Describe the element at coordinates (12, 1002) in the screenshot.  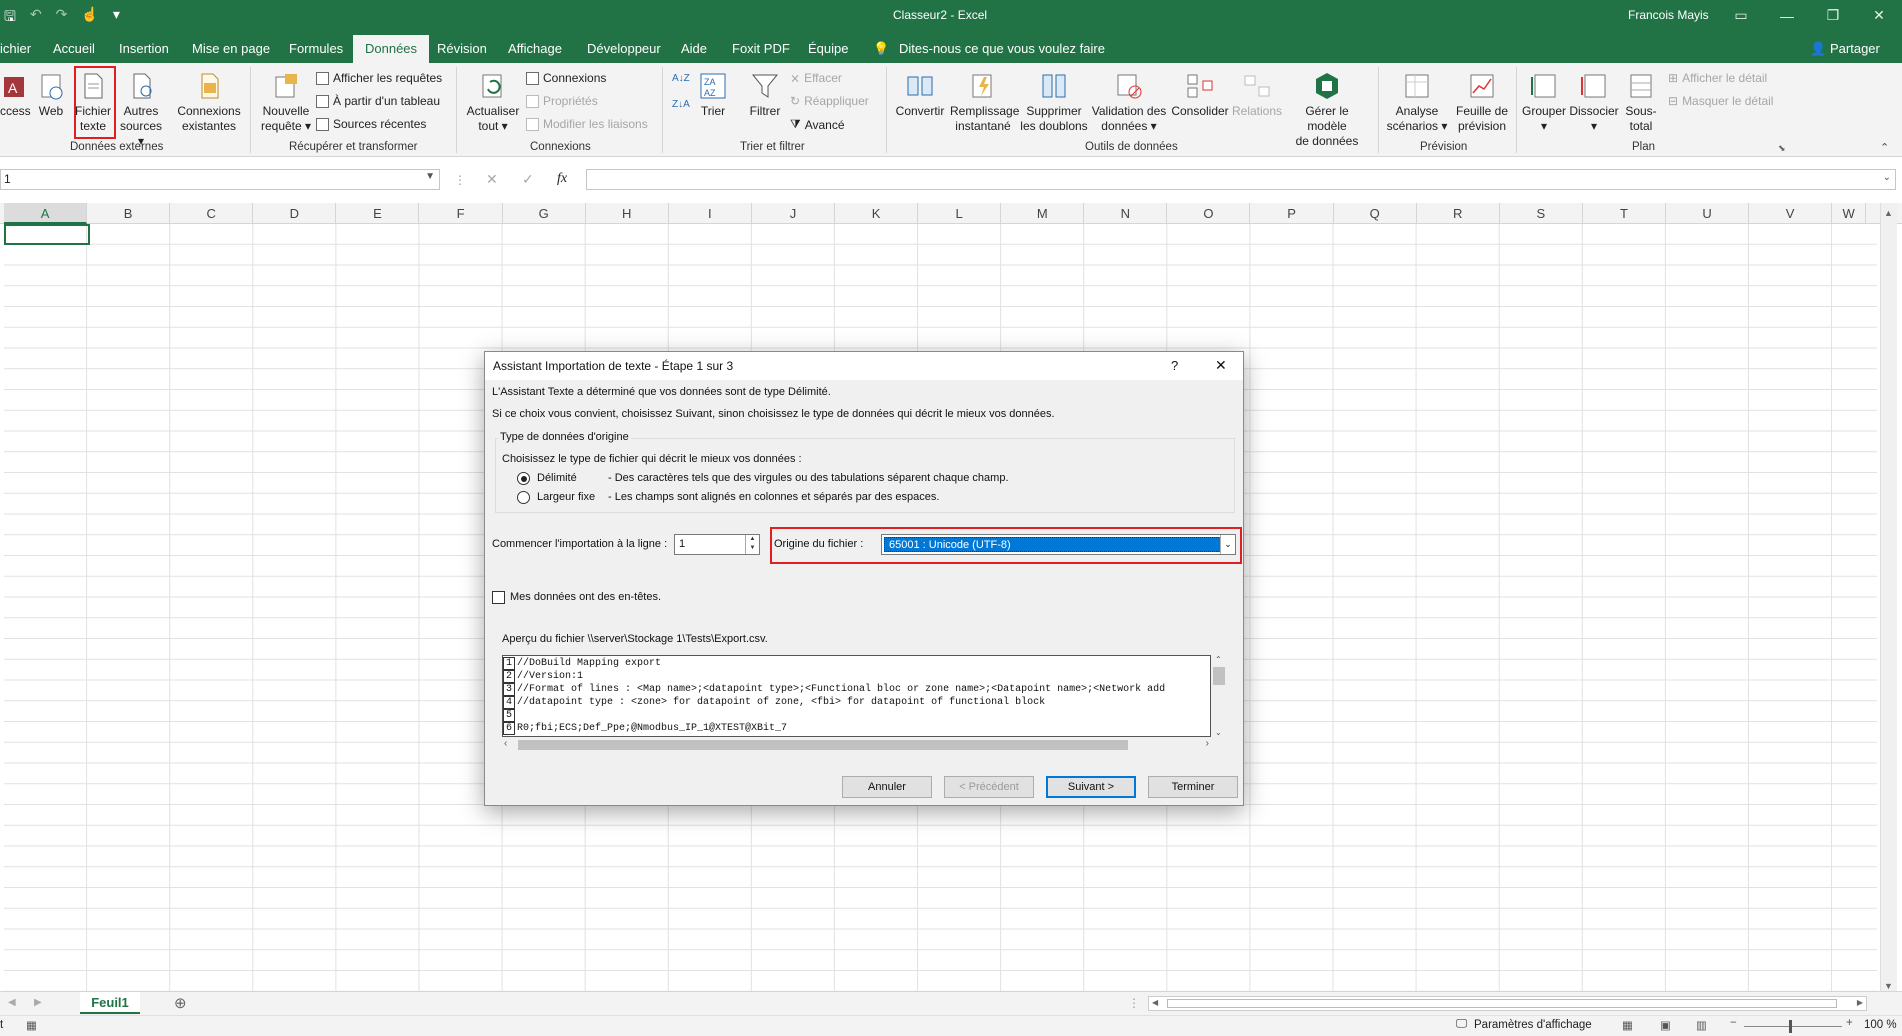
I see `prev-sheet-icon: ◀` at that location.